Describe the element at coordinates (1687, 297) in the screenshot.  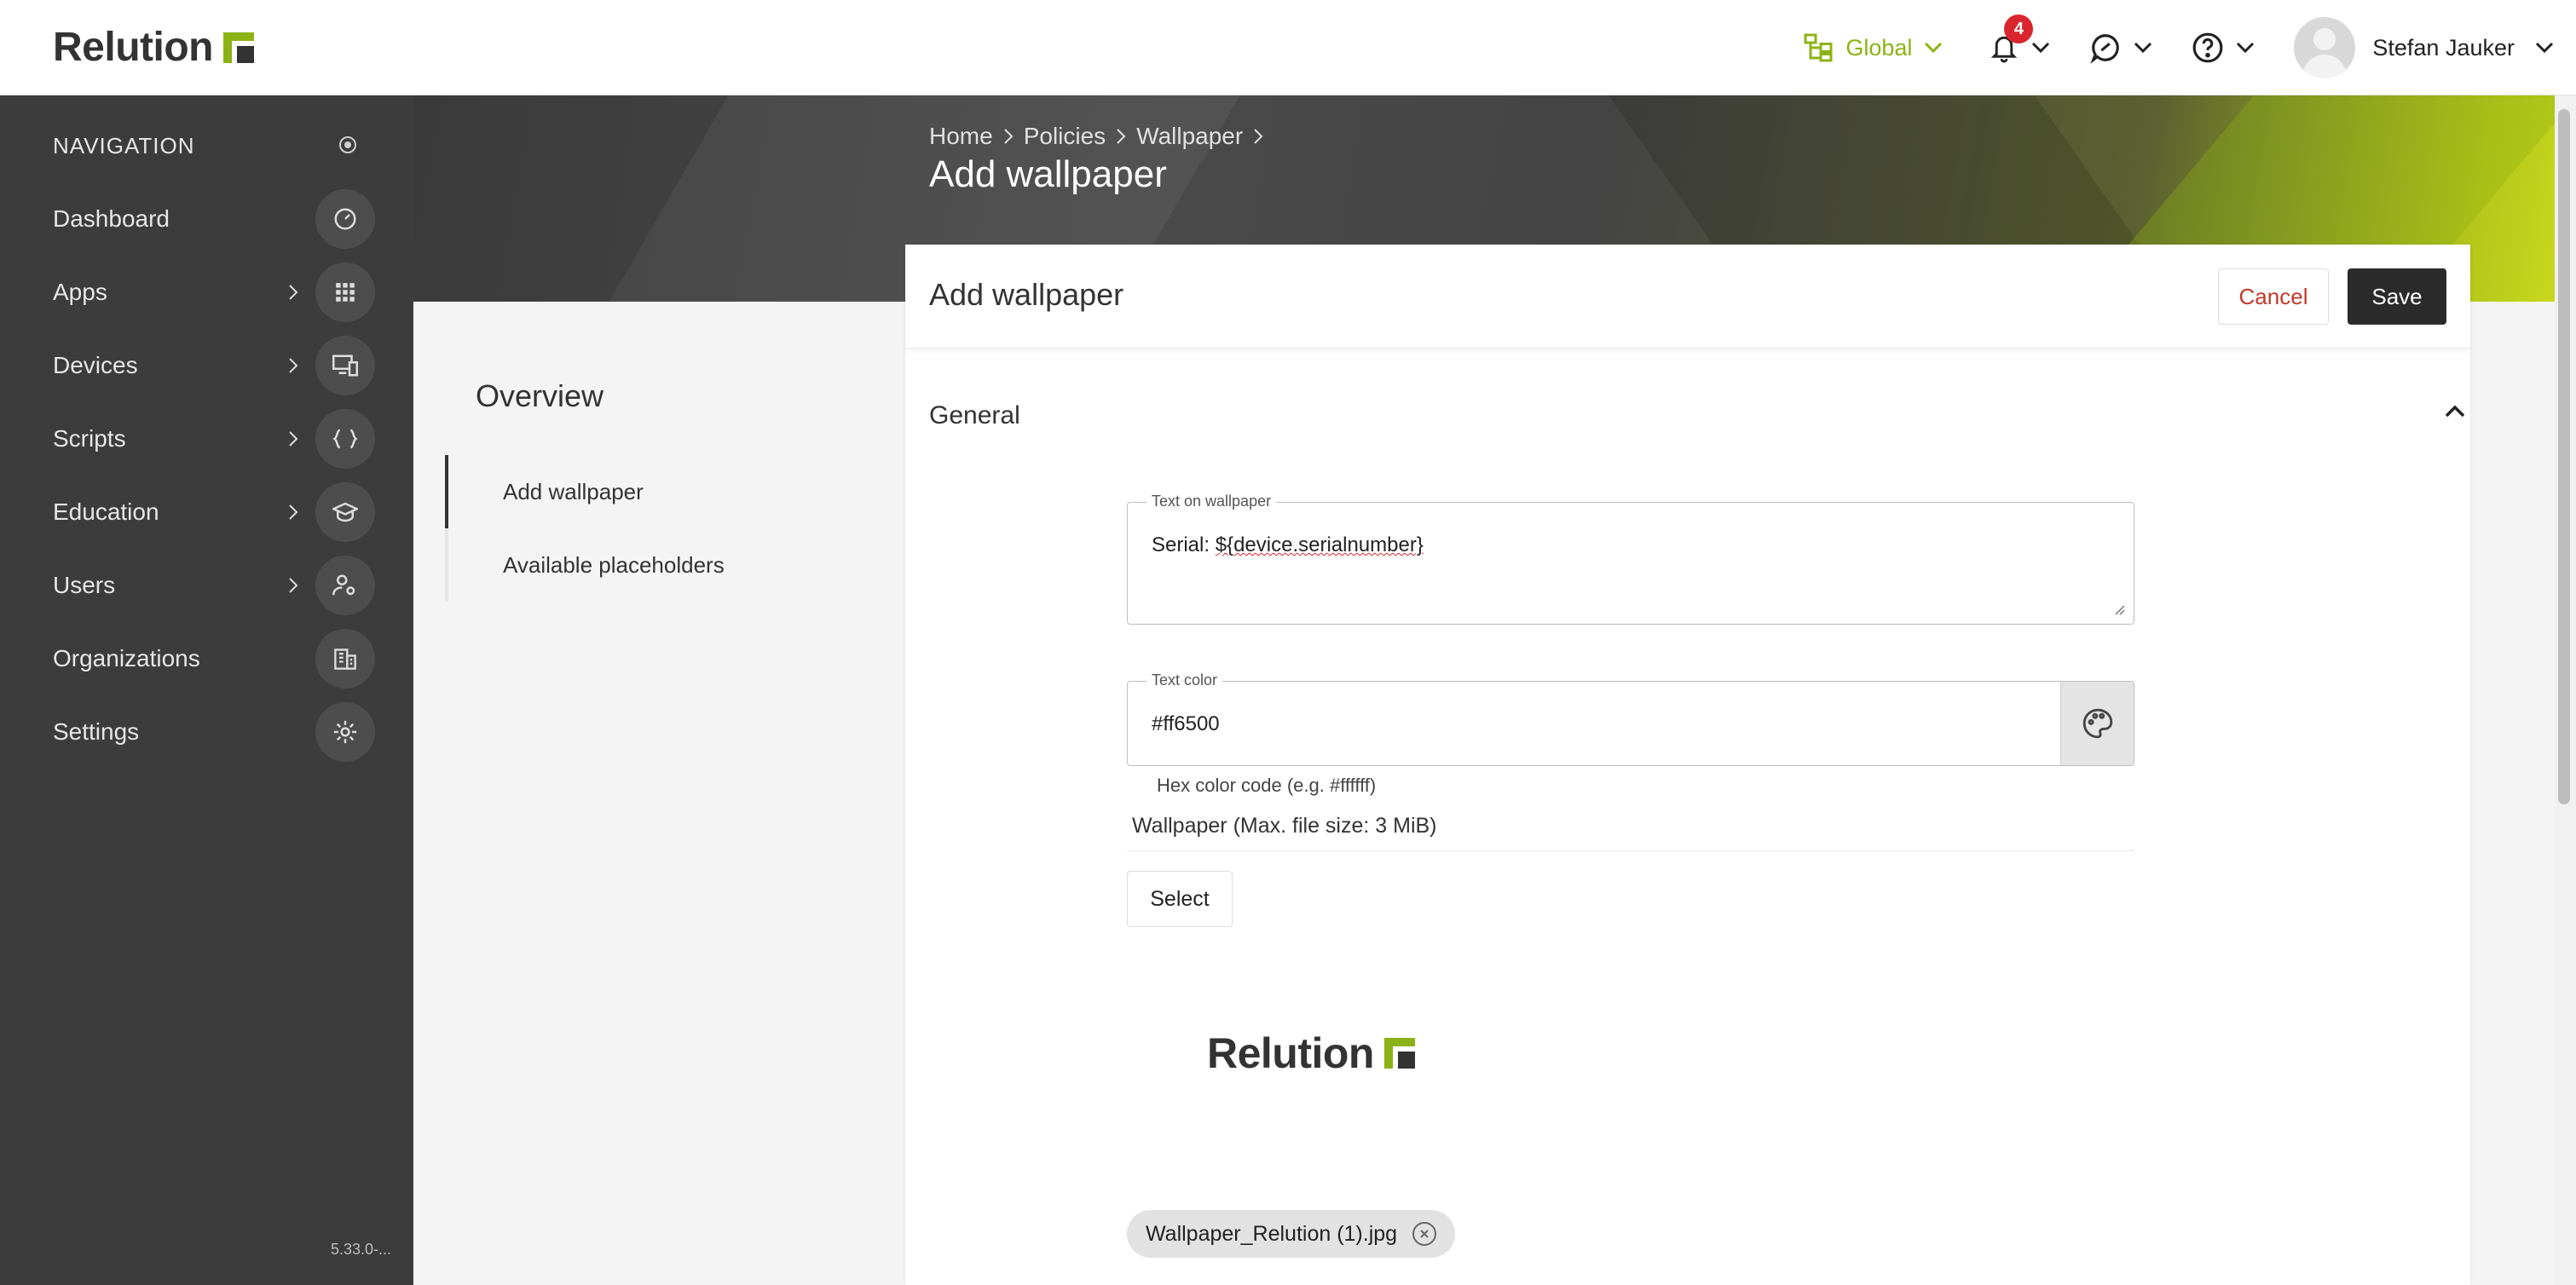
I see `card-header: Add wallpaper Cancel Save` at that location.